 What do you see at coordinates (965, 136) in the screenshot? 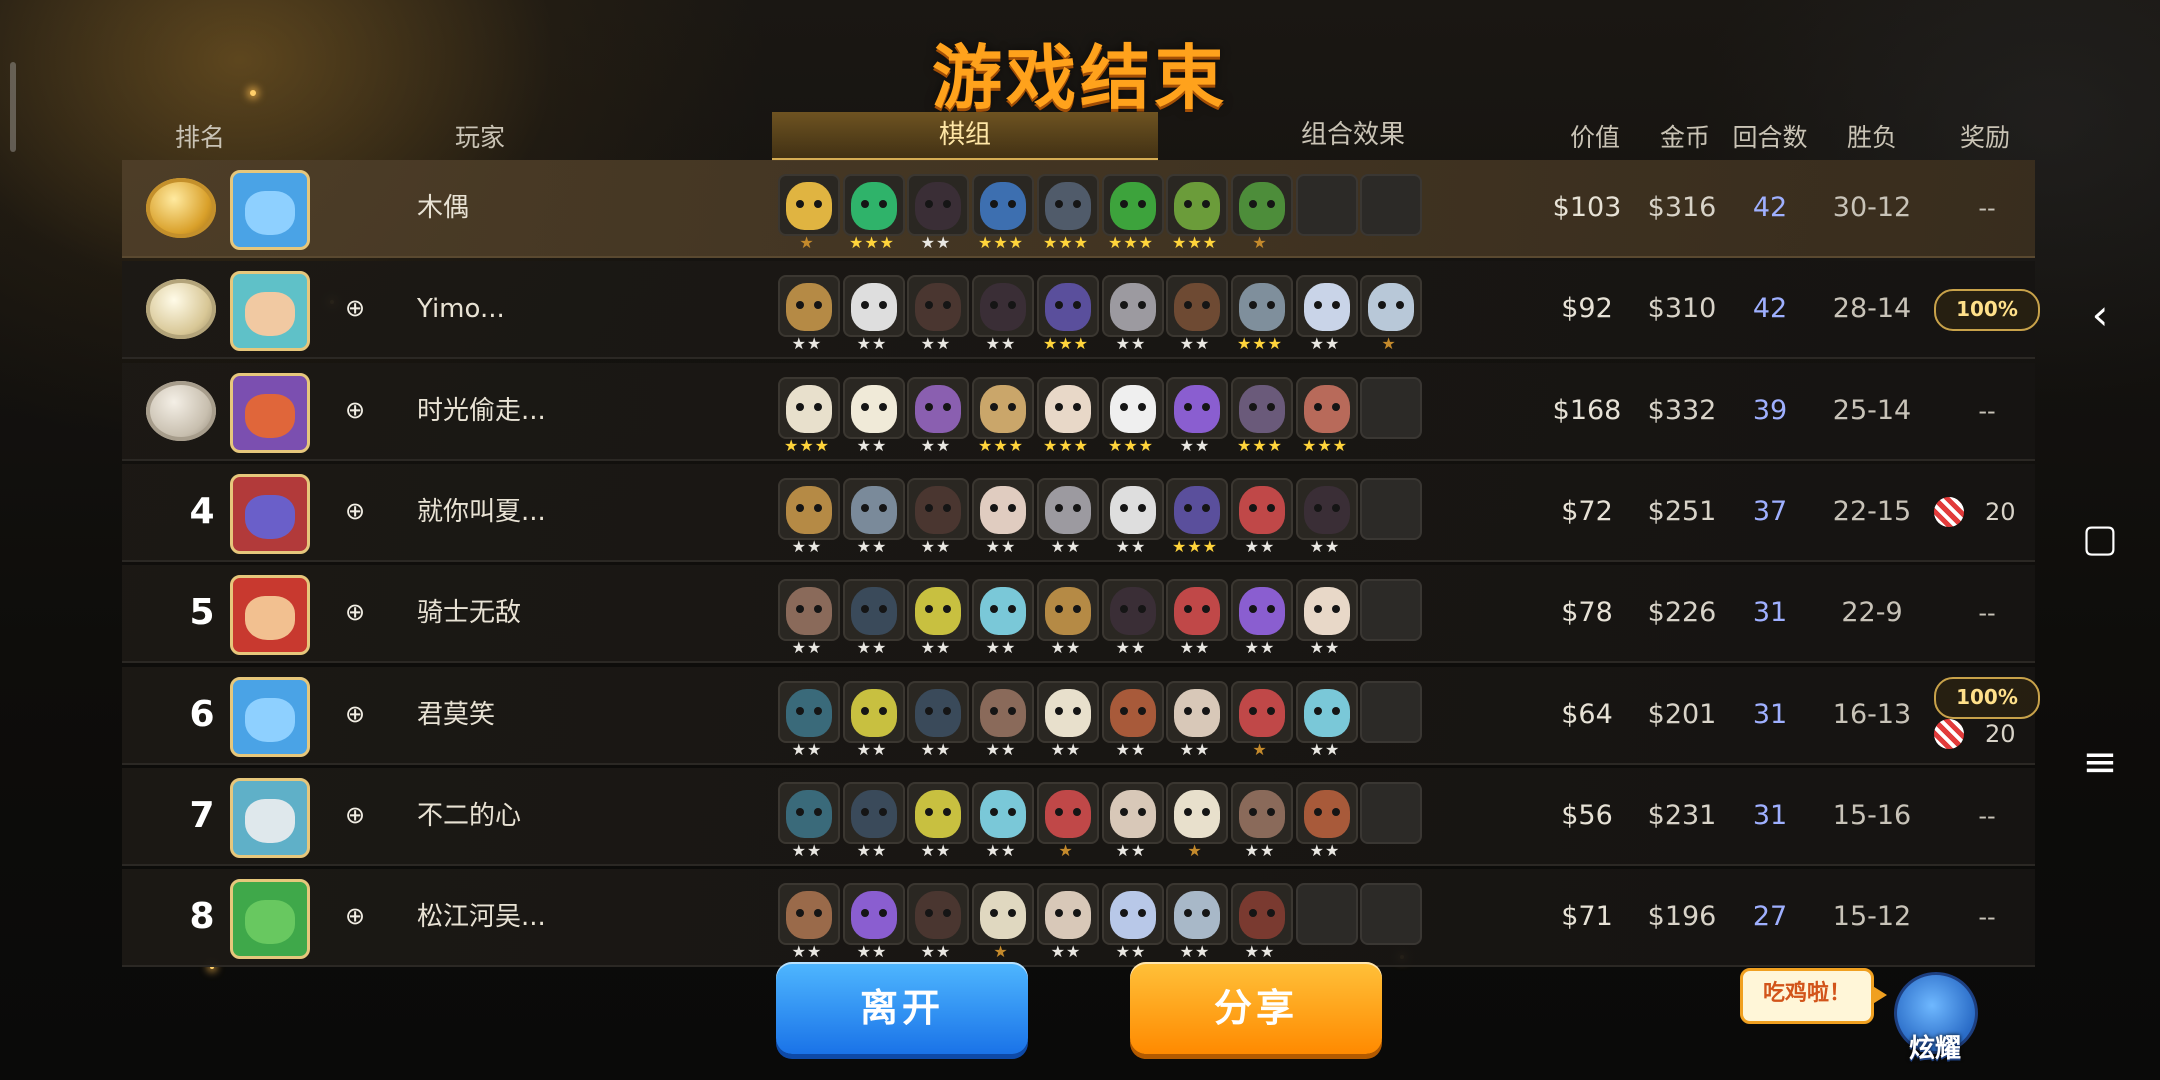
I see `tab-lineup: 棋组` at bounding box center [965, 136].